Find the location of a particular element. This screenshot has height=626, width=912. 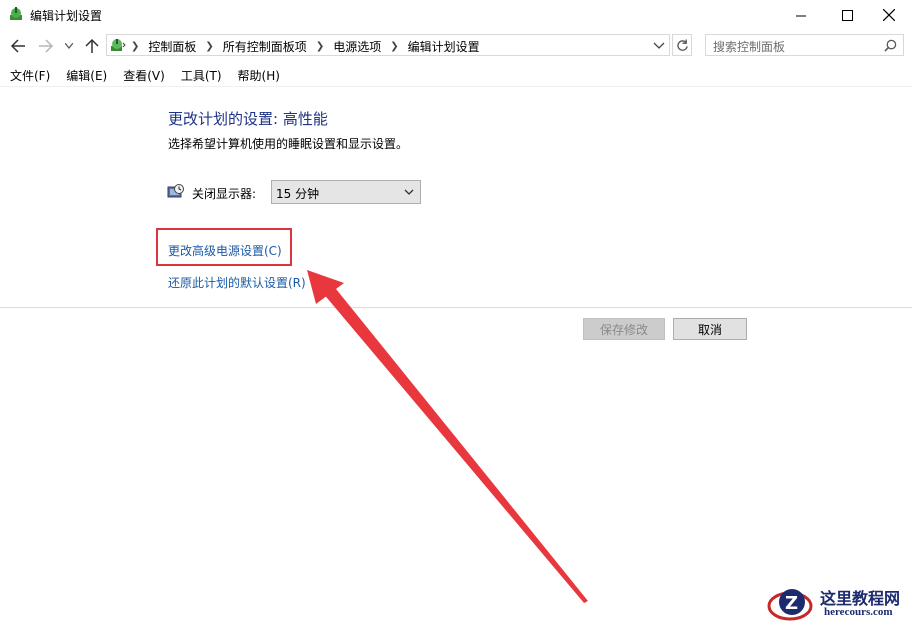

recent-locations-button is located at coordinates (69, 46).